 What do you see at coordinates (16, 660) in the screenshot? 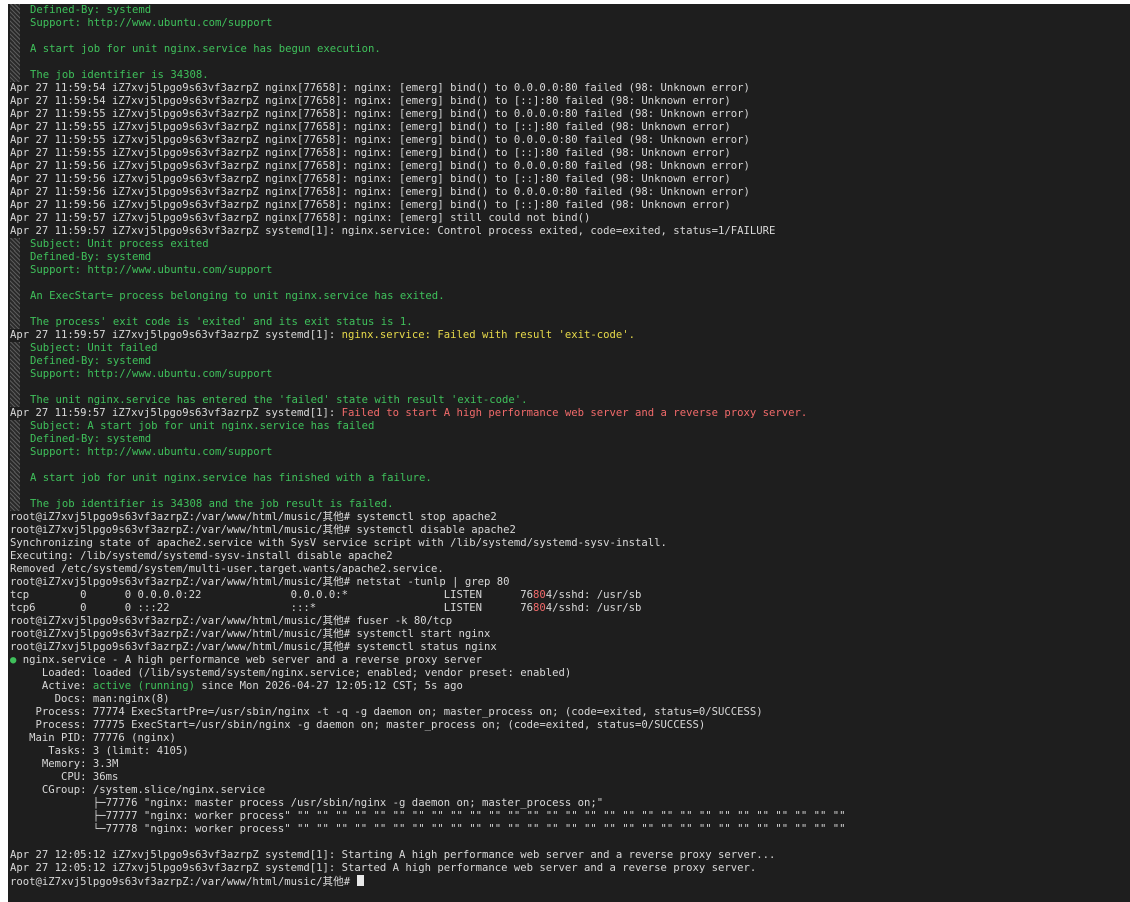
I see `line-segment: ●` at bounding box center [16, 660].